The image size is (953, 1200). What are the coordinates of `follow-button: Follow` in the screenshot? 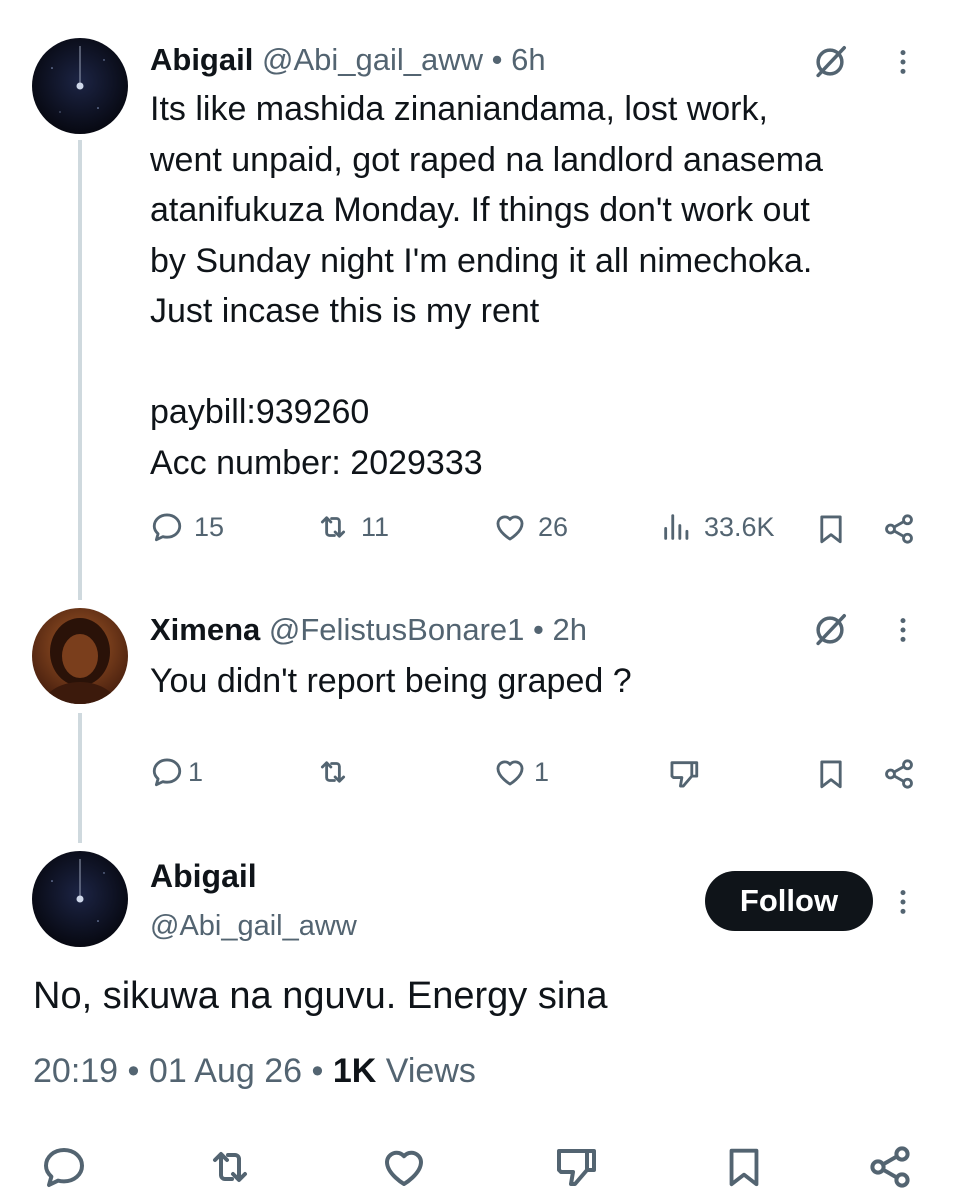 It's located at (789, 901).